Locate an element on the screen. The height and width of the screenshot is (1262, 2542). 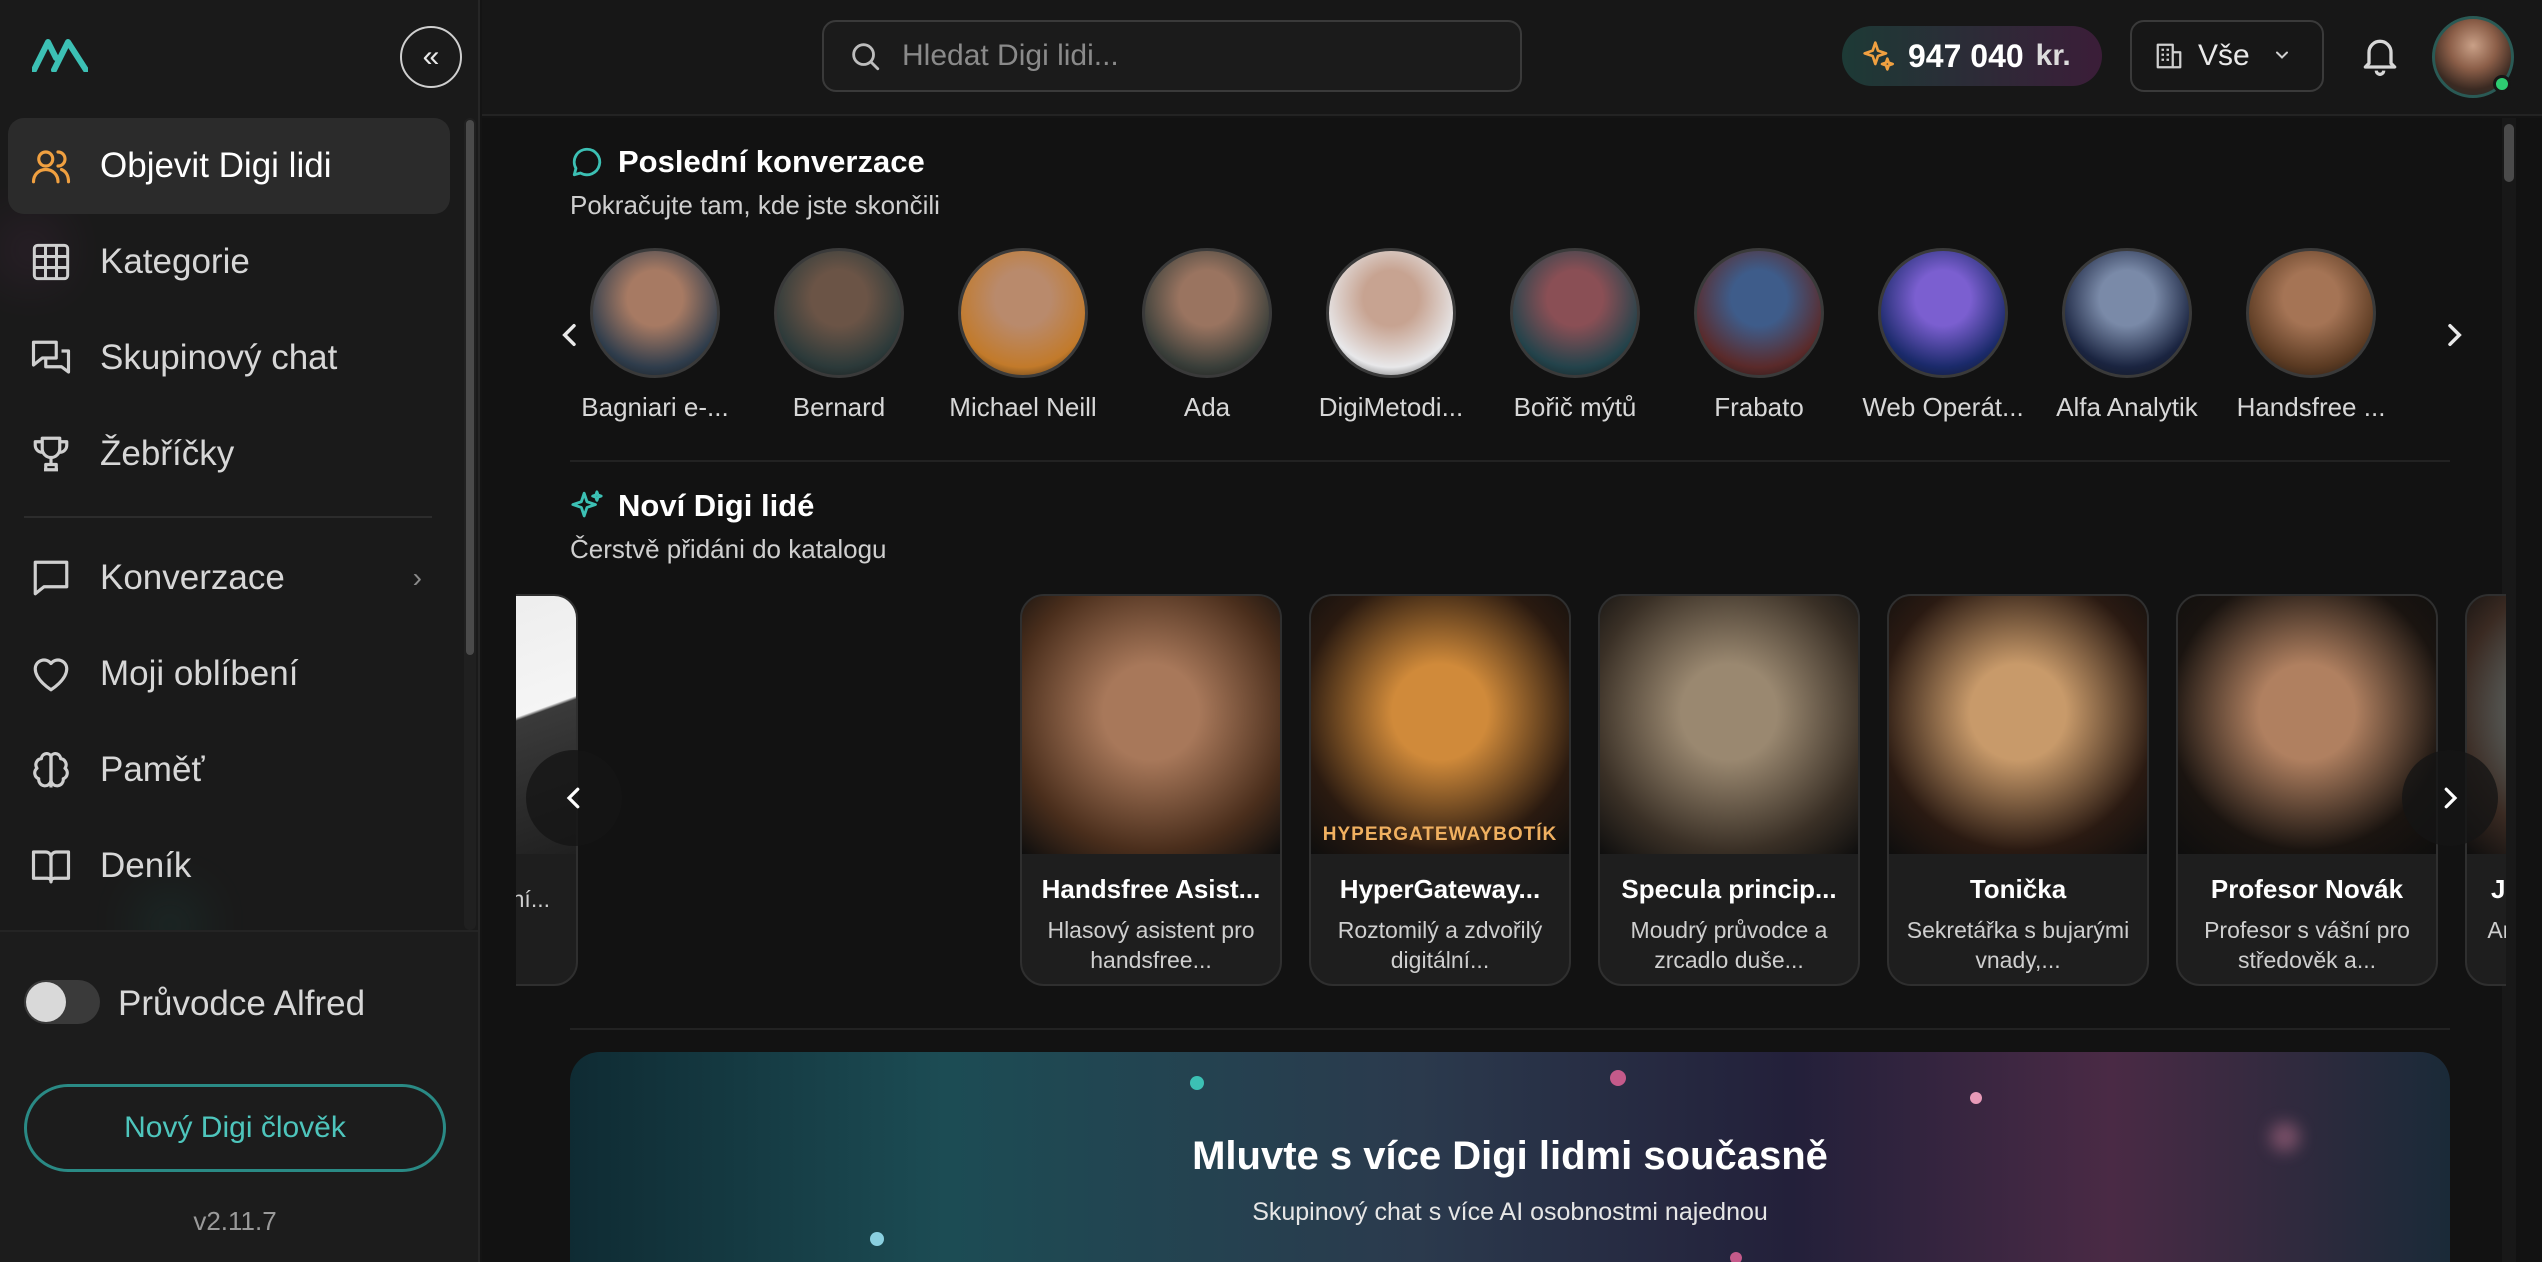
card-image: HYPERGATEWAYBOTÍK is located at coordinates (1440, 725).